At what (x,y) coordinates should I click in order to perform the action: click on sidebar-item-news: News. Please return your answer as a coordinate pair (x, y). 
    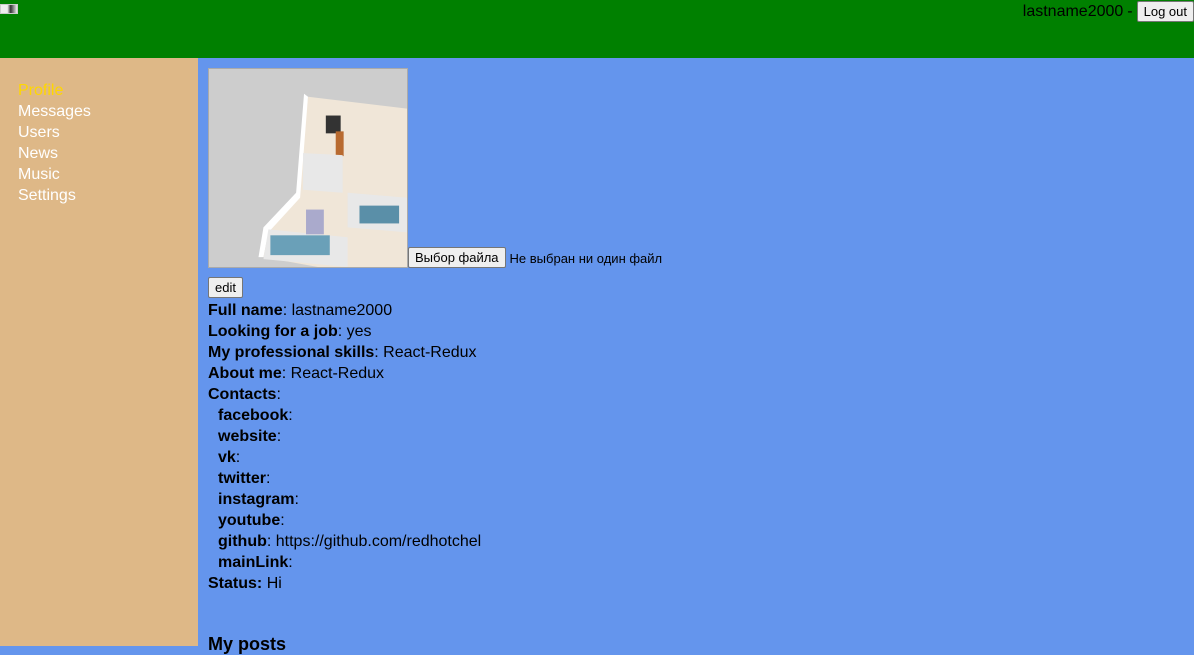
    Looking at the image, I should click on (108, 153).